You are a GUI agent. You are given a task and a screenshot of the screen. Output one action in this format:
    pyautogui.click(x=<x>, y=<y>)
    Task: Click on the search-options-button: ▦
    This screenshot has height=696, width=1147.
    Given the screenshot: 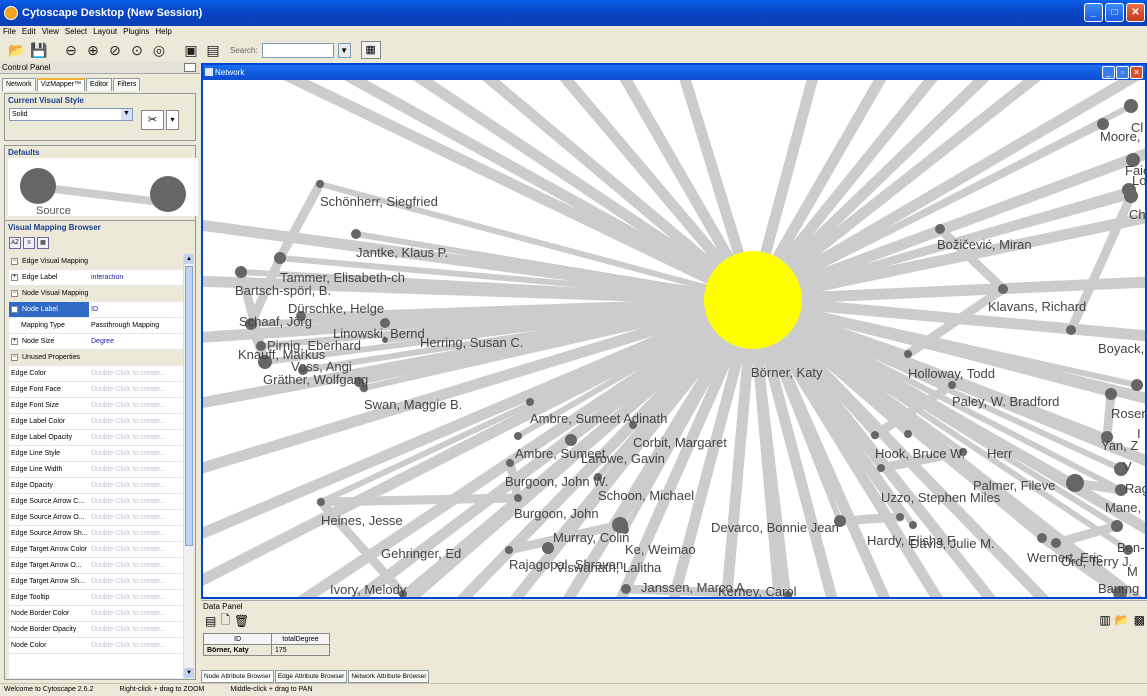 What is the action you would take?
    pyautogui.click(x=370, y=50)
    